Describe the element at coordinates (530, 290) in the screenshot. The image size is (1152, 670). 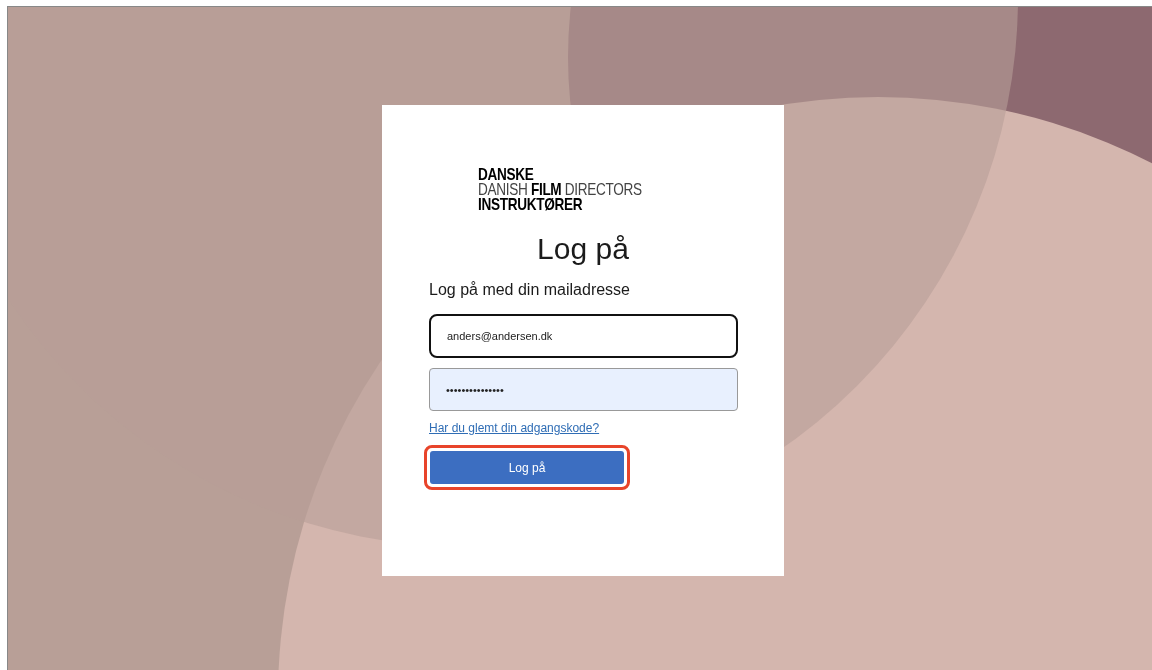
I see `subtitle: Log på med din mailadresse` at that location.